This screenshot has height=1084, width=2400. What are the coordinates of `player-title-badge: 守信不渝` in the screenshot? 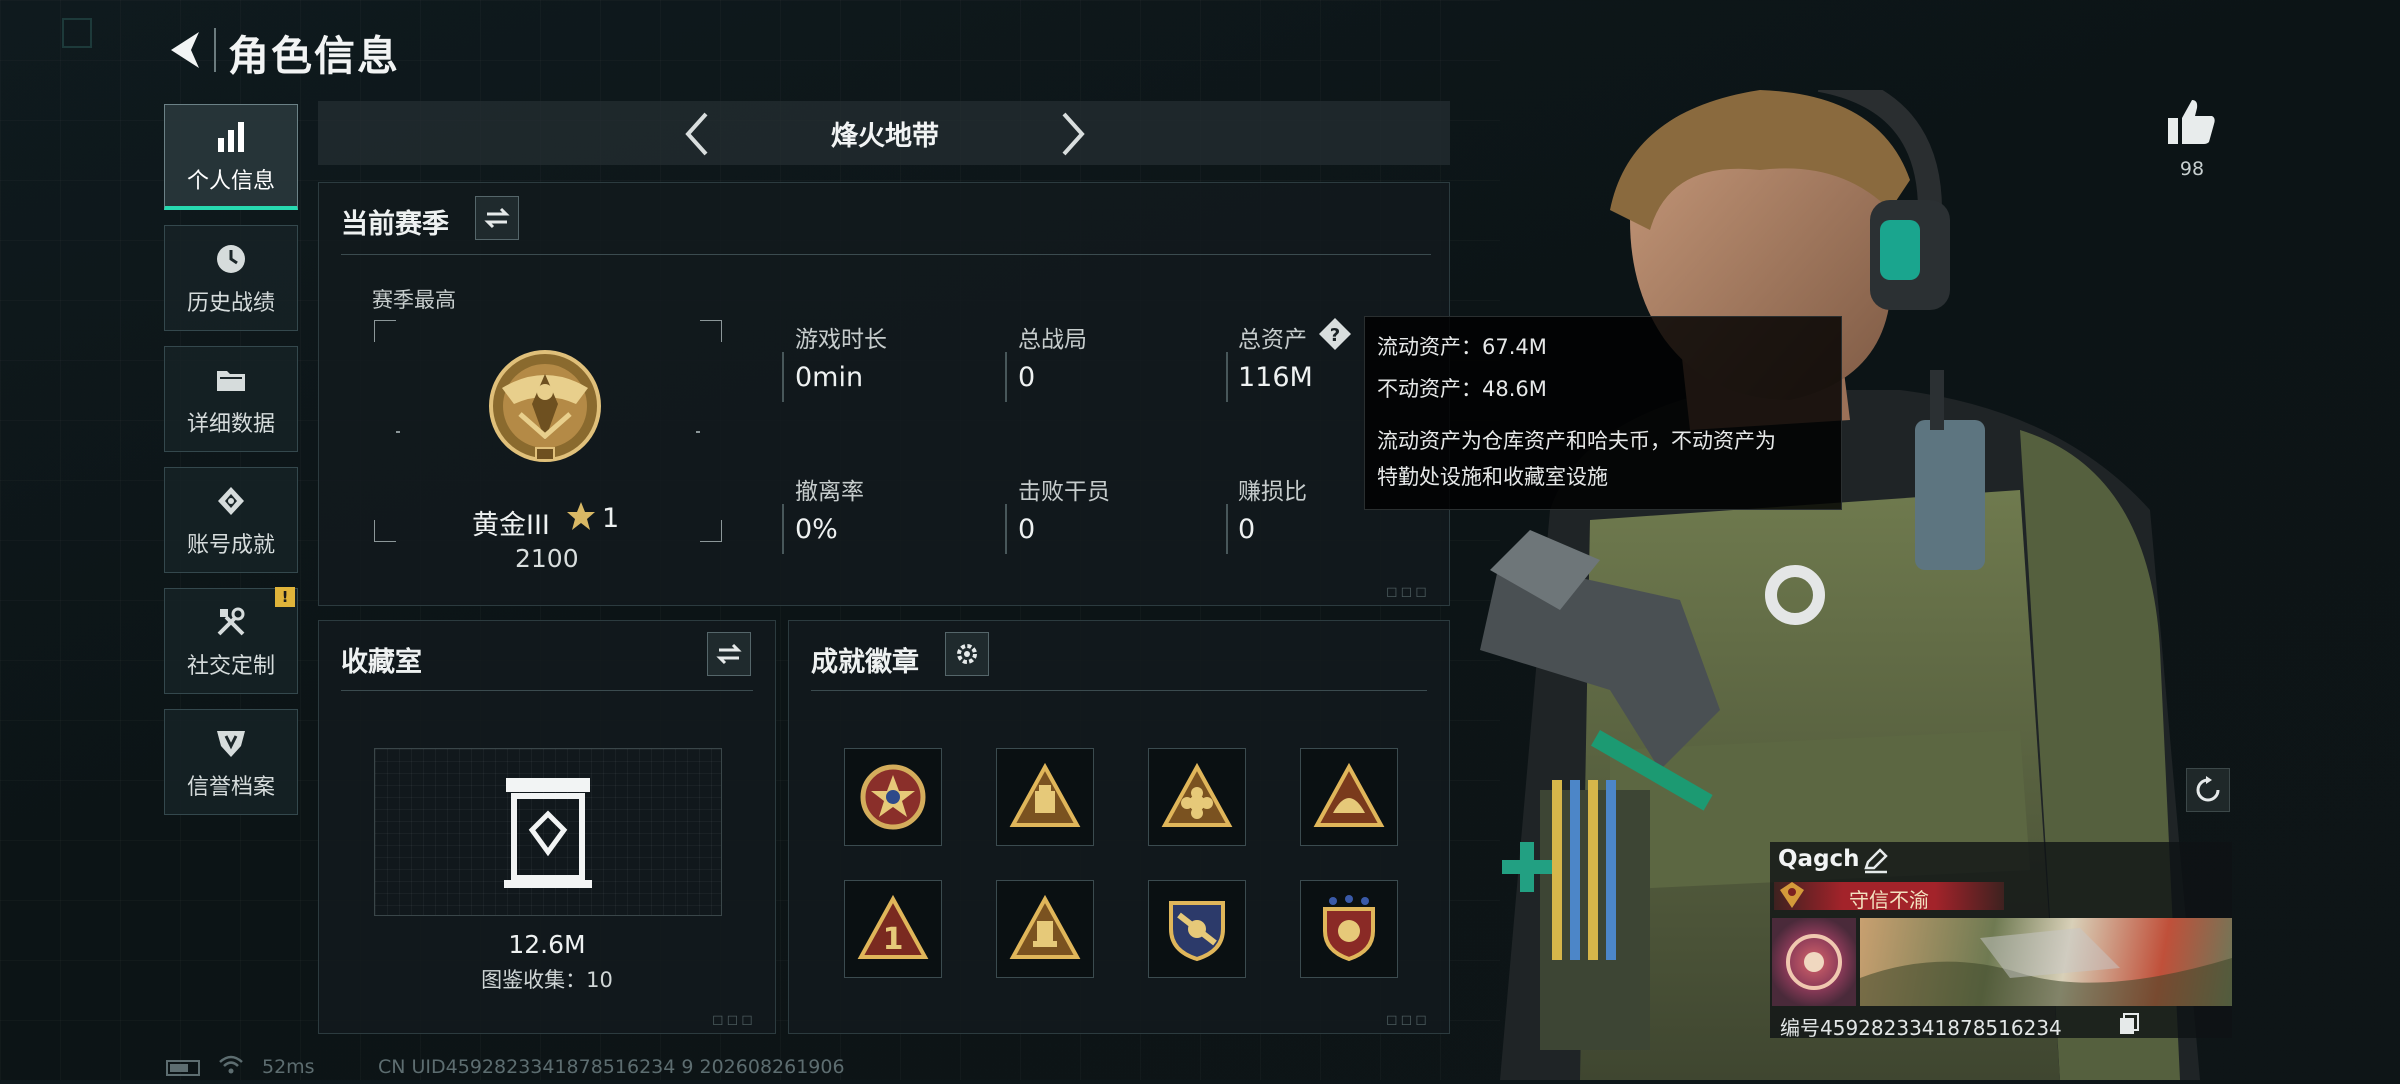 It's located at (1889, 900).